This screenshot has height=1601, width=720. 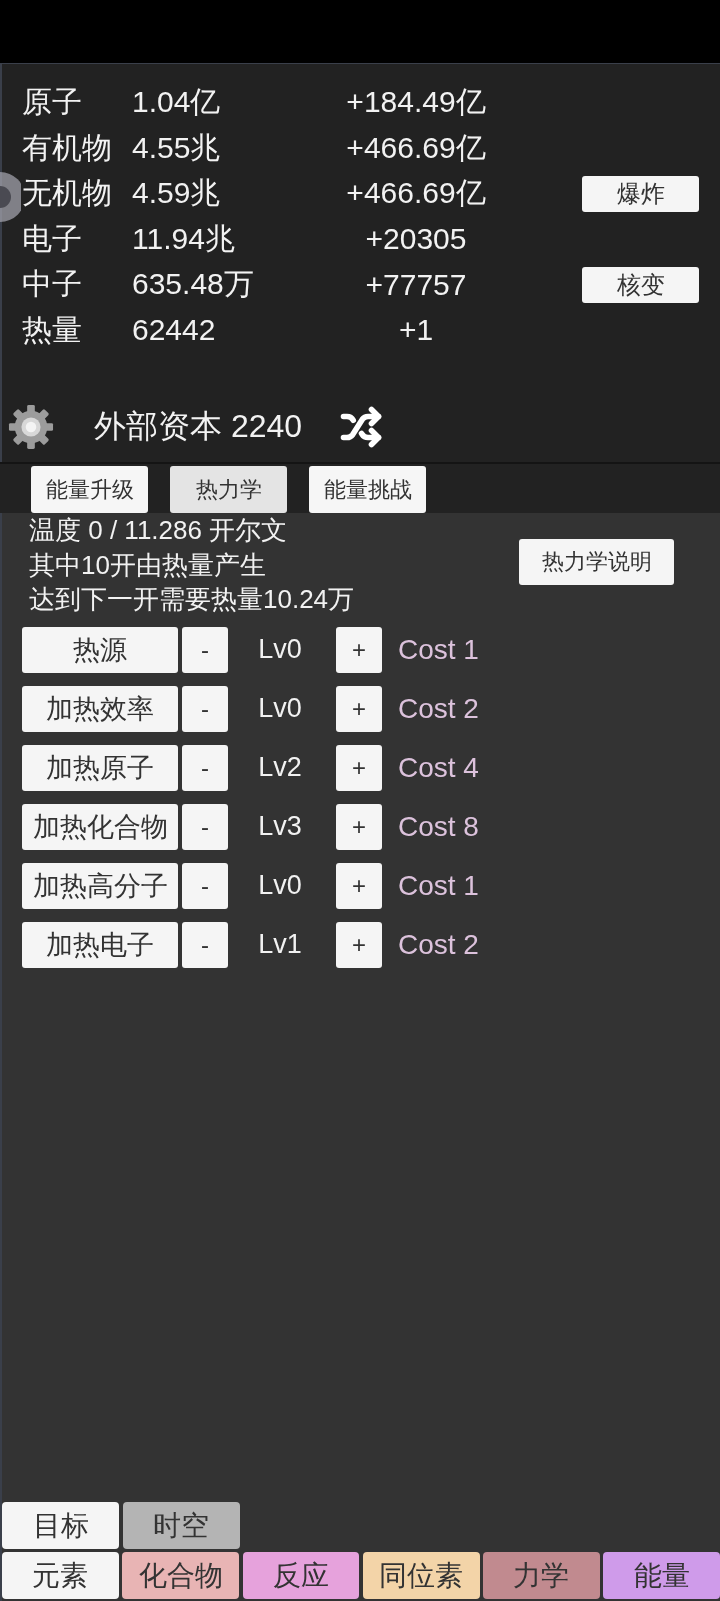 What do you see at coordinates (541, 1575) in the screenshot?
I see `nav-button: 力学` at bounding box center [541, 1575].